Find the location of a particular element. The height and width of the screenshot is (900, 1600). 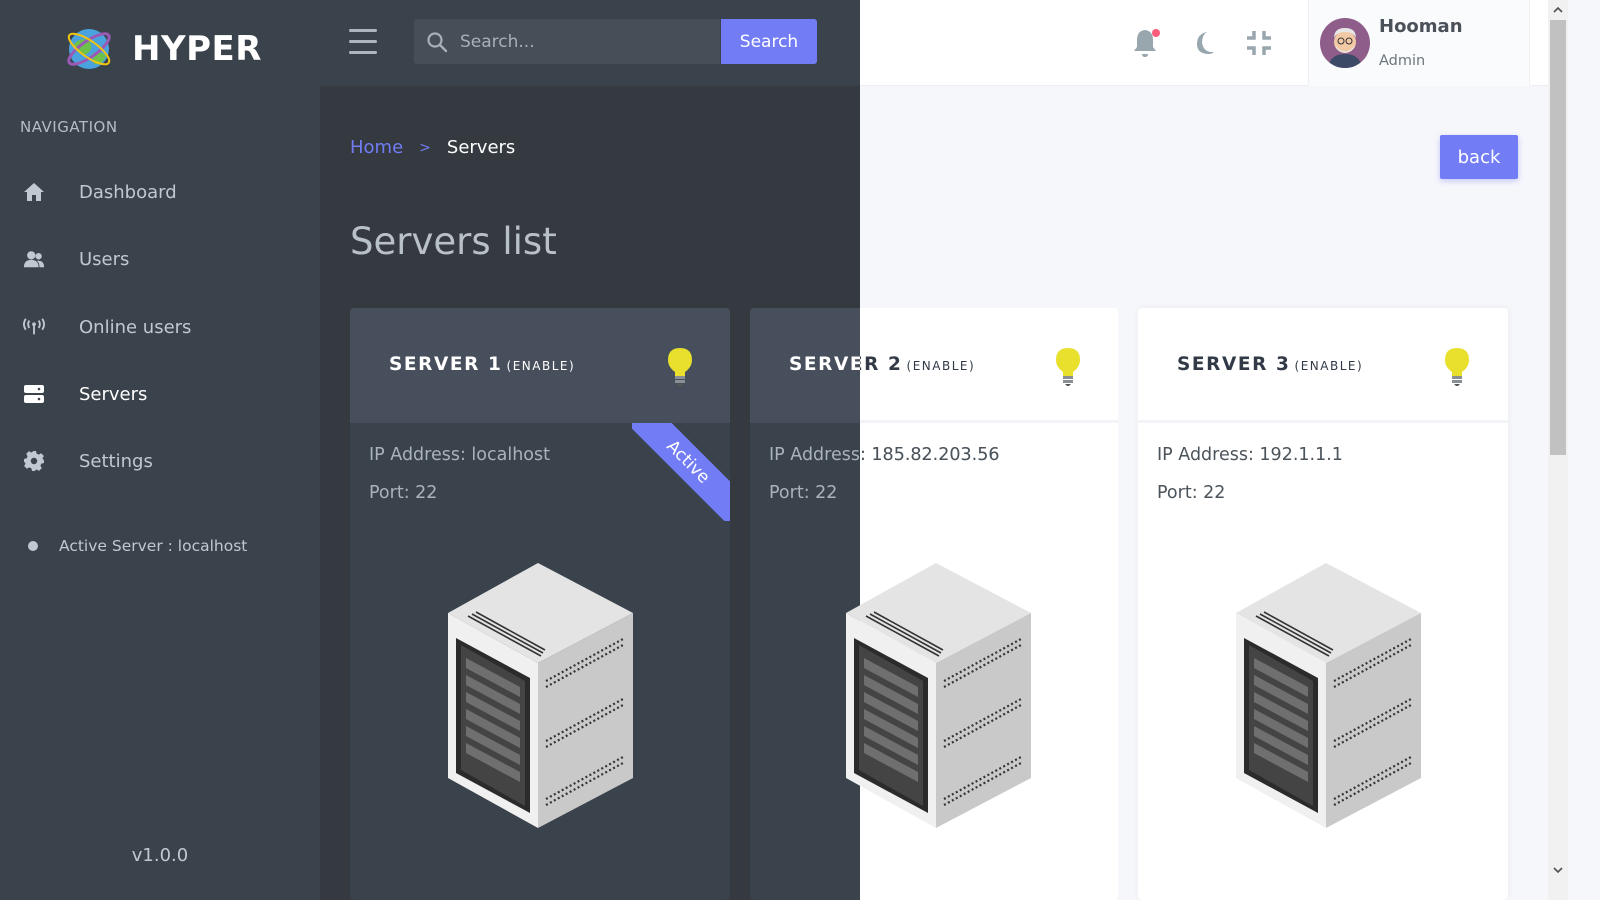

brand: HYPER is located at coordinates (163, 49).